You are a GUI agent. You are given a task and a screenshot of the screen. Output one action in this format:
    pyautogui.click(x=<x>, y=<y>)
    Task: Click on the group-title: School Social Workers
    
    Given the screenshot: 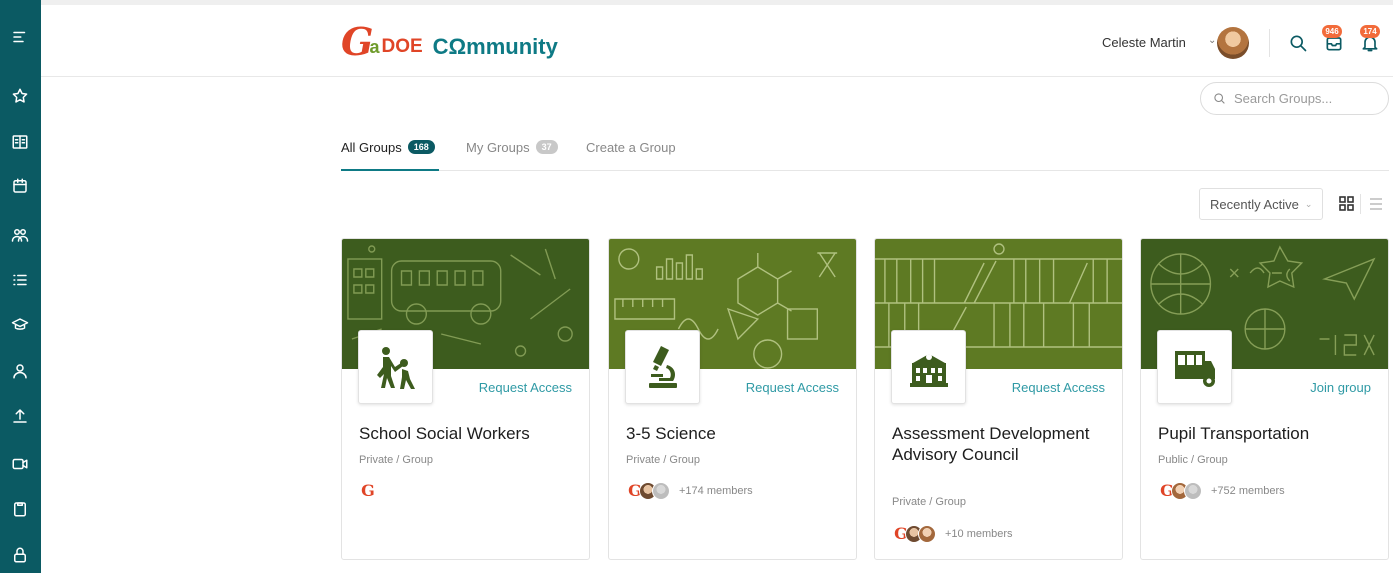 What is the action you would take?
    pyautogui.click(x=466, y=433)
    